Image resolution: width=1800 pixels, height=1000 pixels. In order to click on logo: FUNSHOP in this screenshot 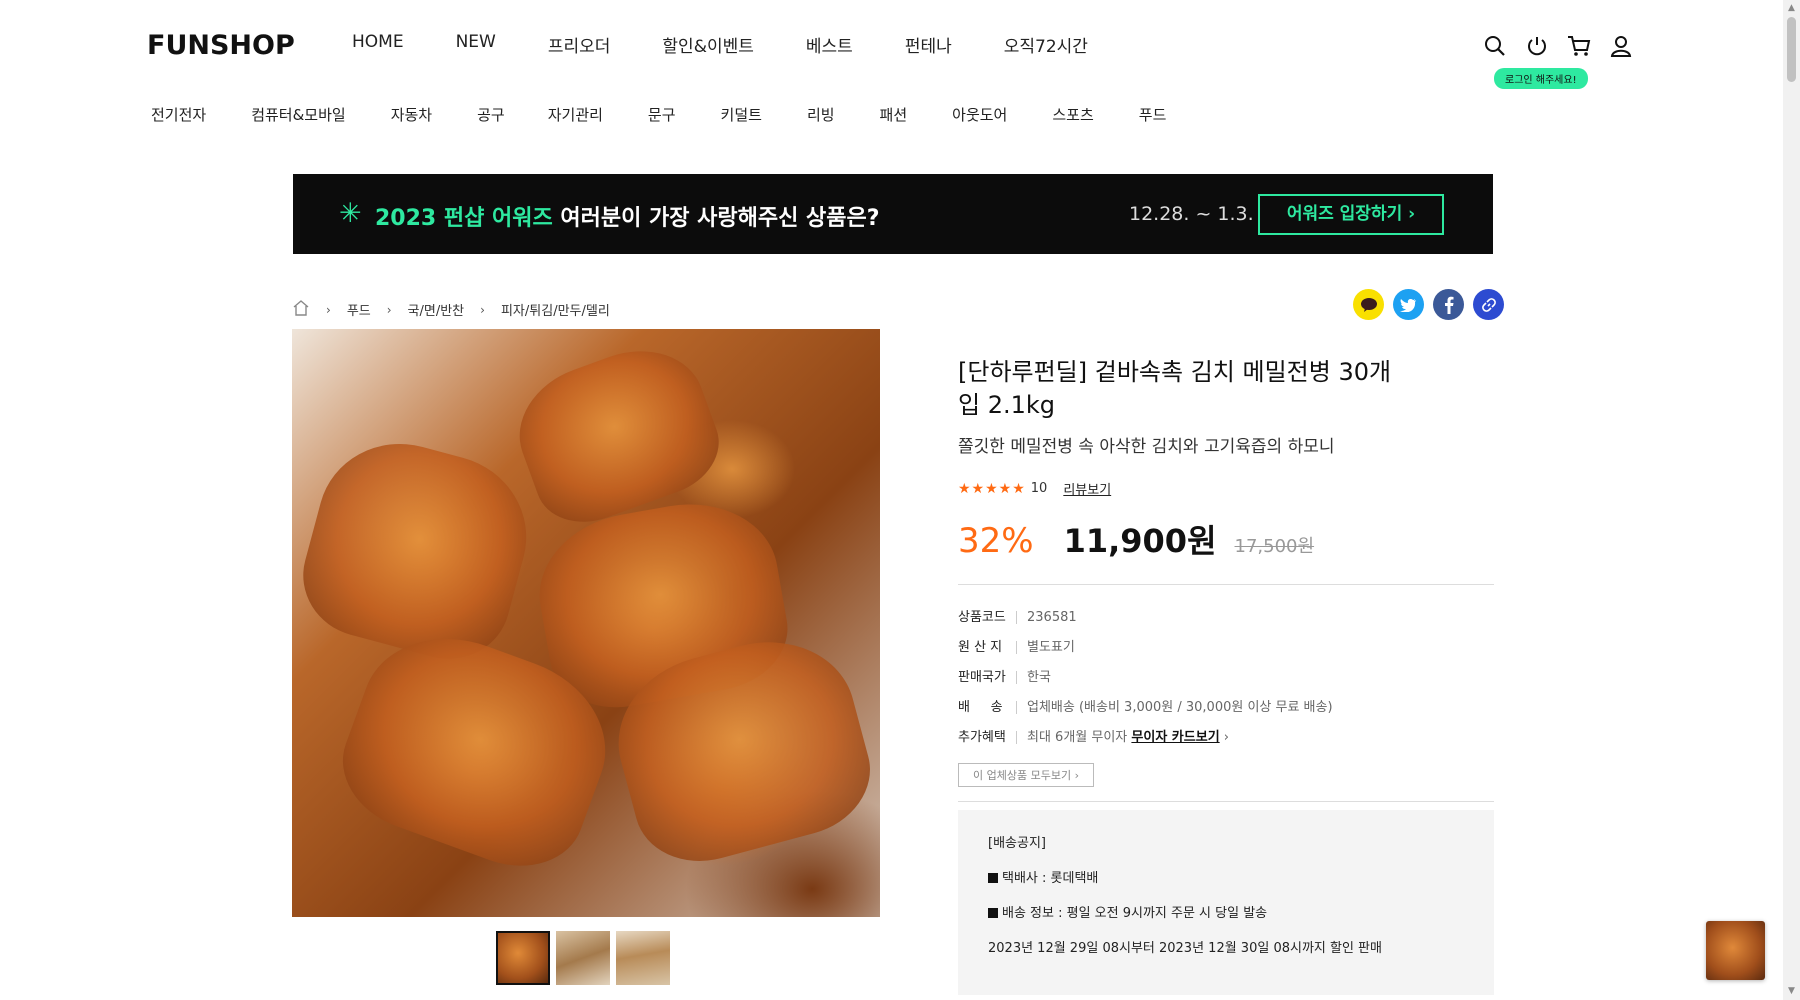, I will do `click(221, 45)`.